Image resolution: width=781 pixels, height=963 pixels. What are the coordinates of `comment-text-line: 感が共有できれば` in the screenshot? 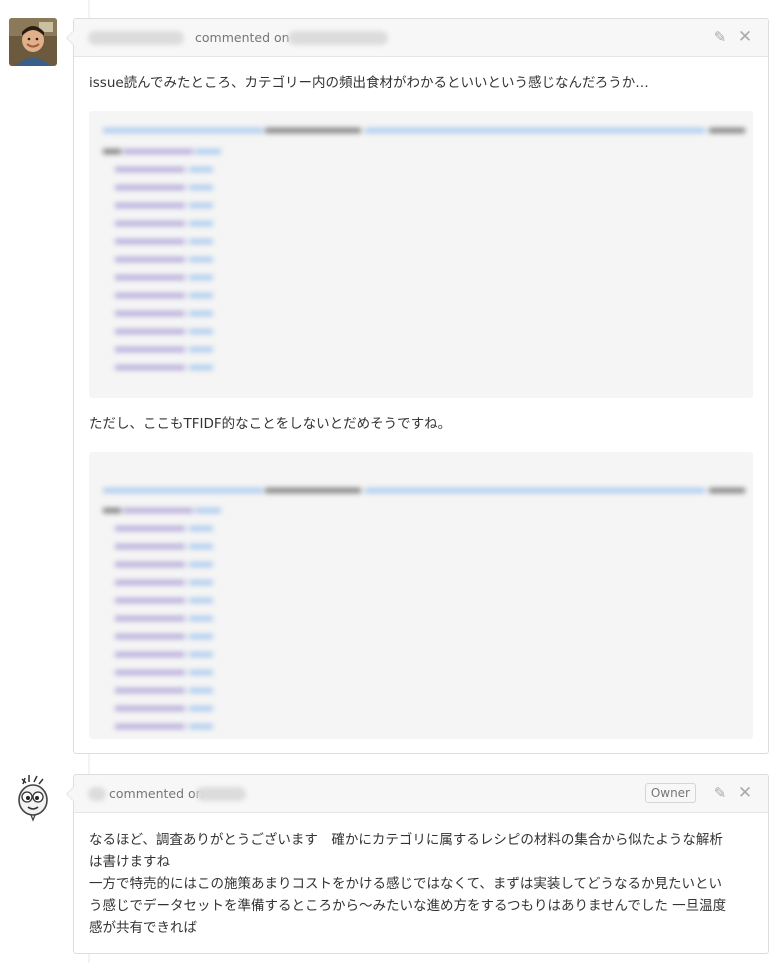 It's located at (143, 928).